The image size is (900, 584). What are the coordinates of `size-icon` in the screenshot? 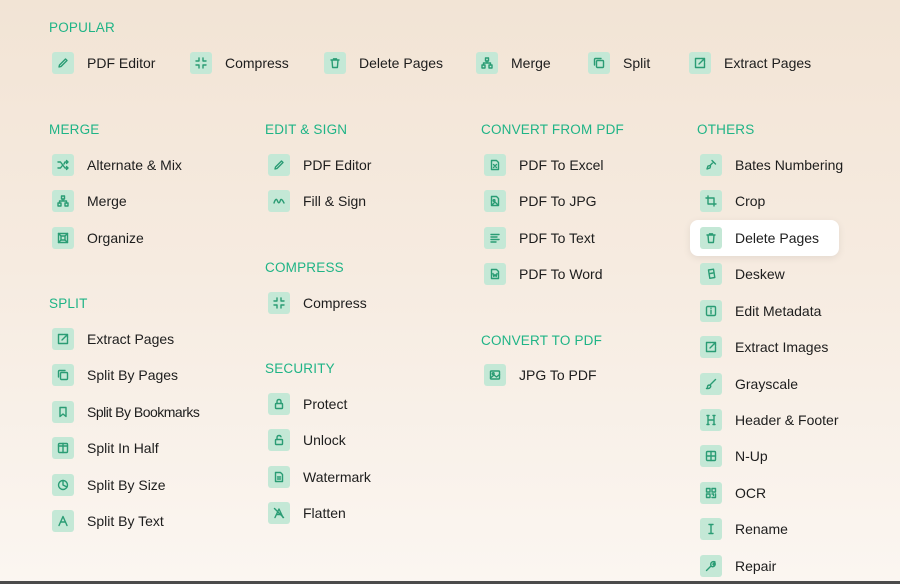 It's located at (63, 485).